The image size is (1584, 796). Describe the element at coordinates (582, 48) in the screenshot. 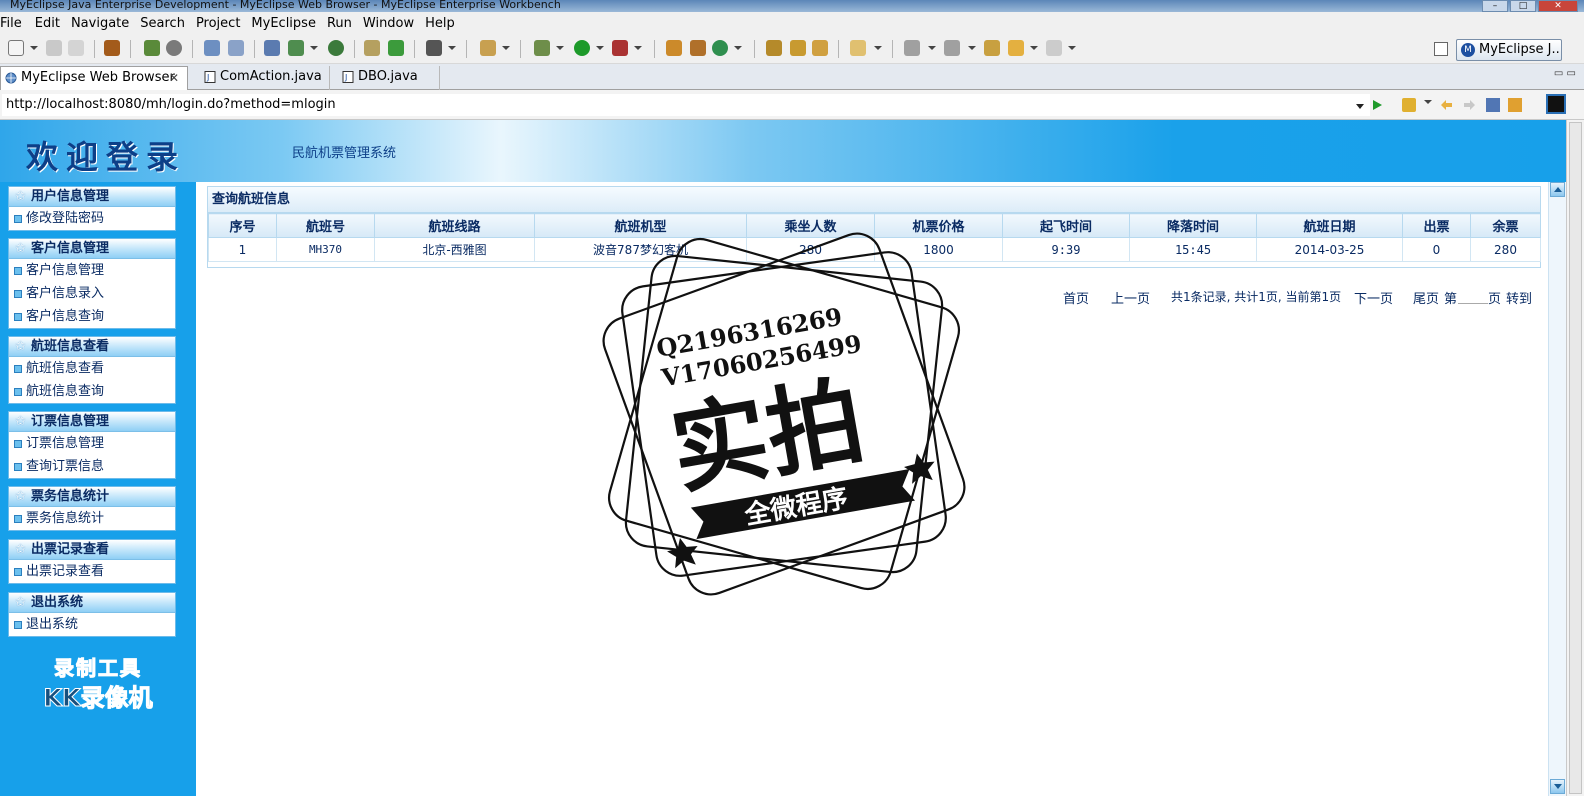

I see `run-icon` at that location.